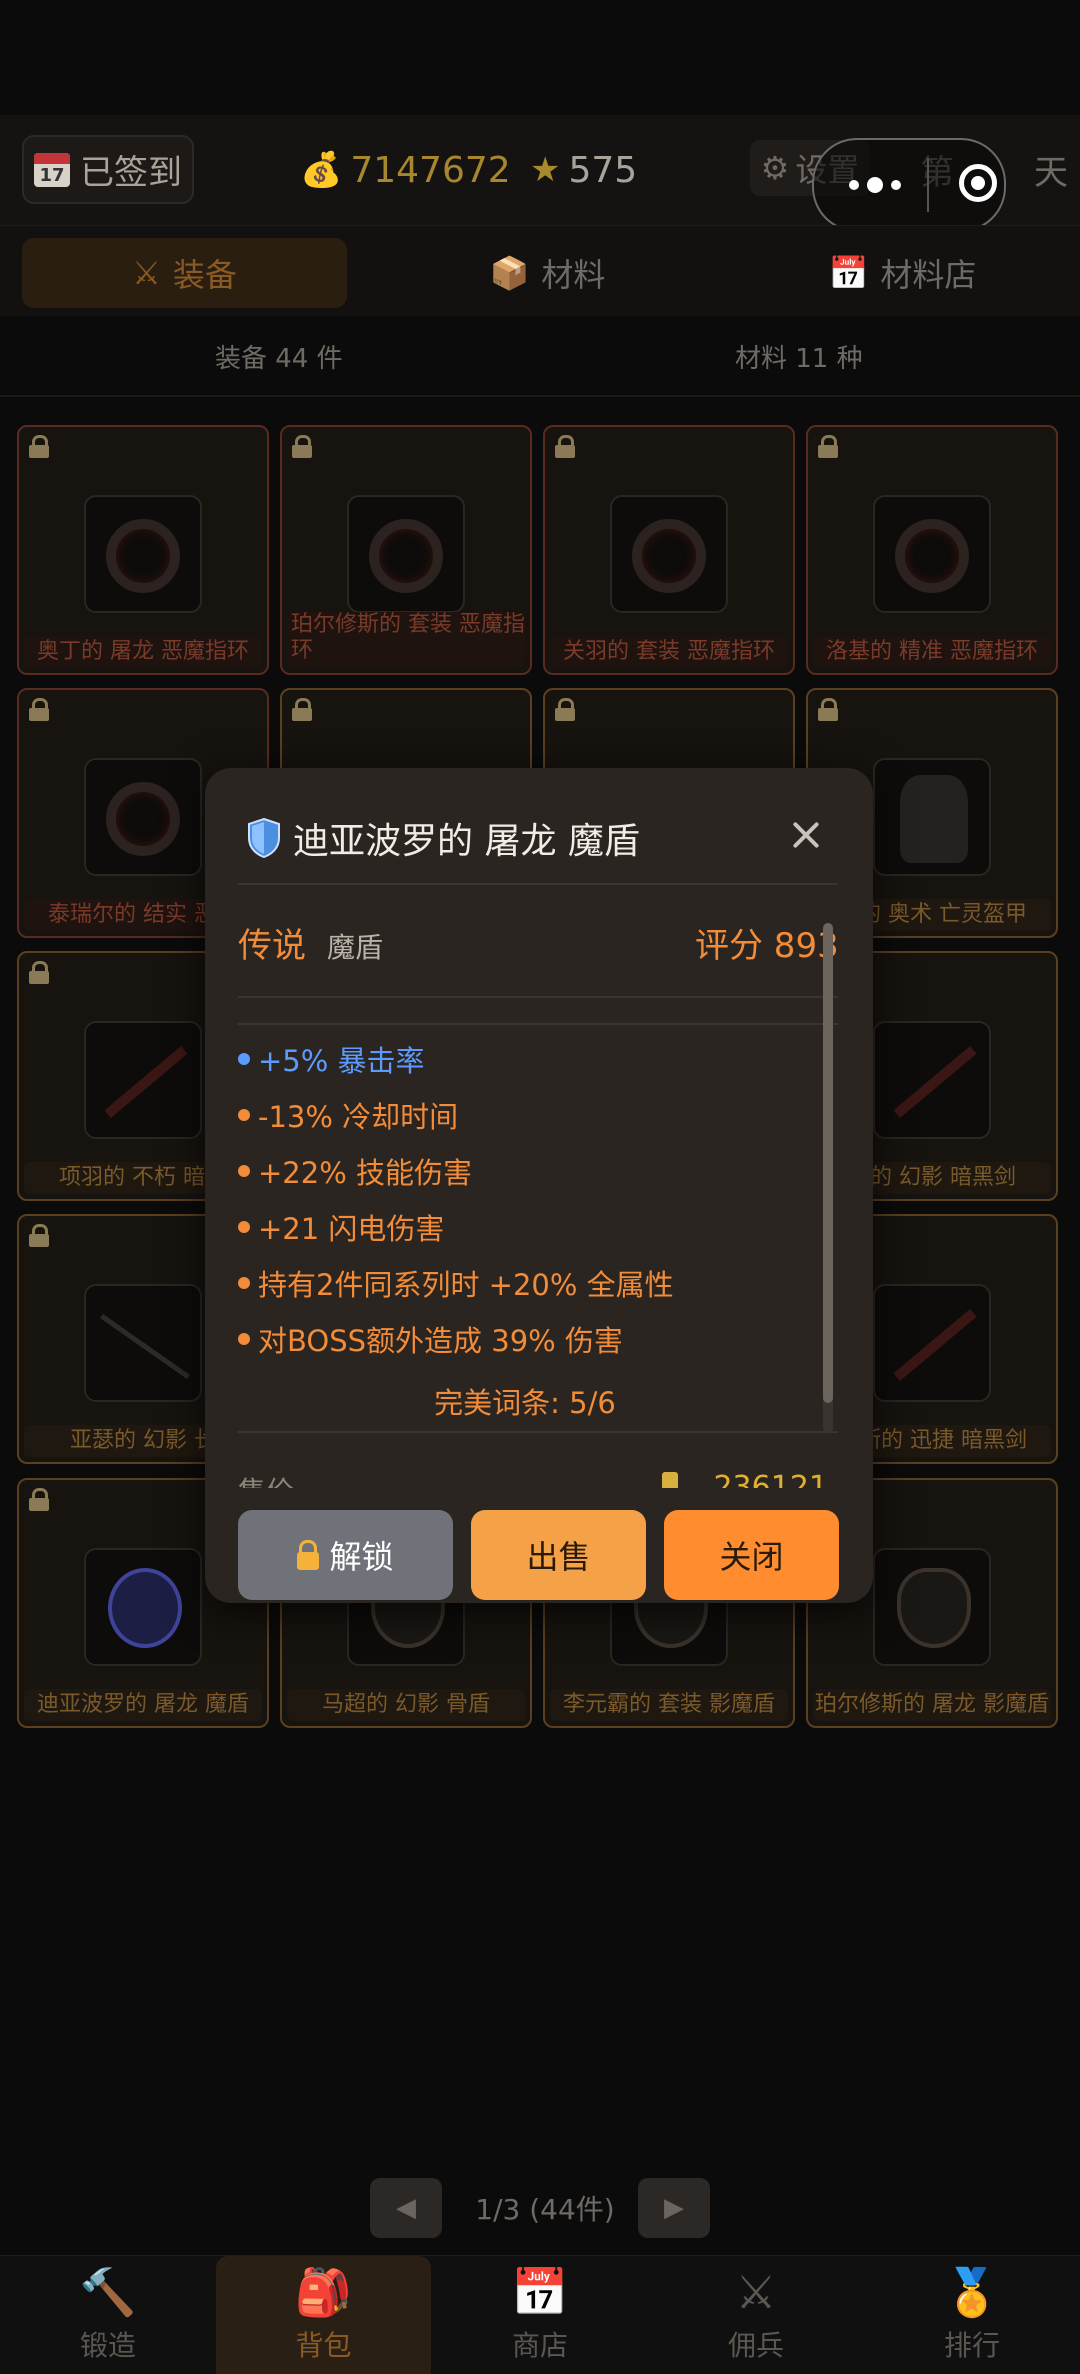  I want to click on chevron-left-icon: ◀, so click(406, 2208).